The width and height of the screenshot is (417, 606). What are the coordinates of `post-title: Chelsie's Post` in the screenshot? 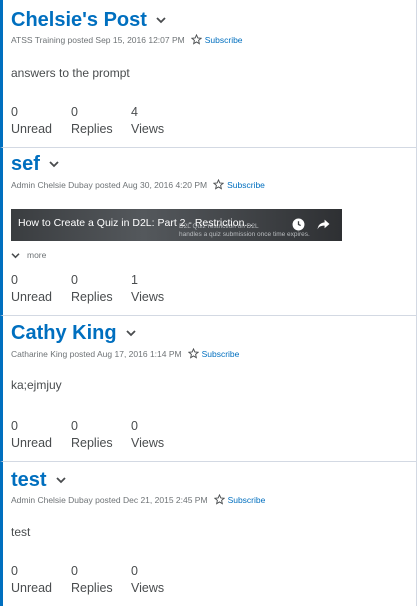 It's located at (79, 20).